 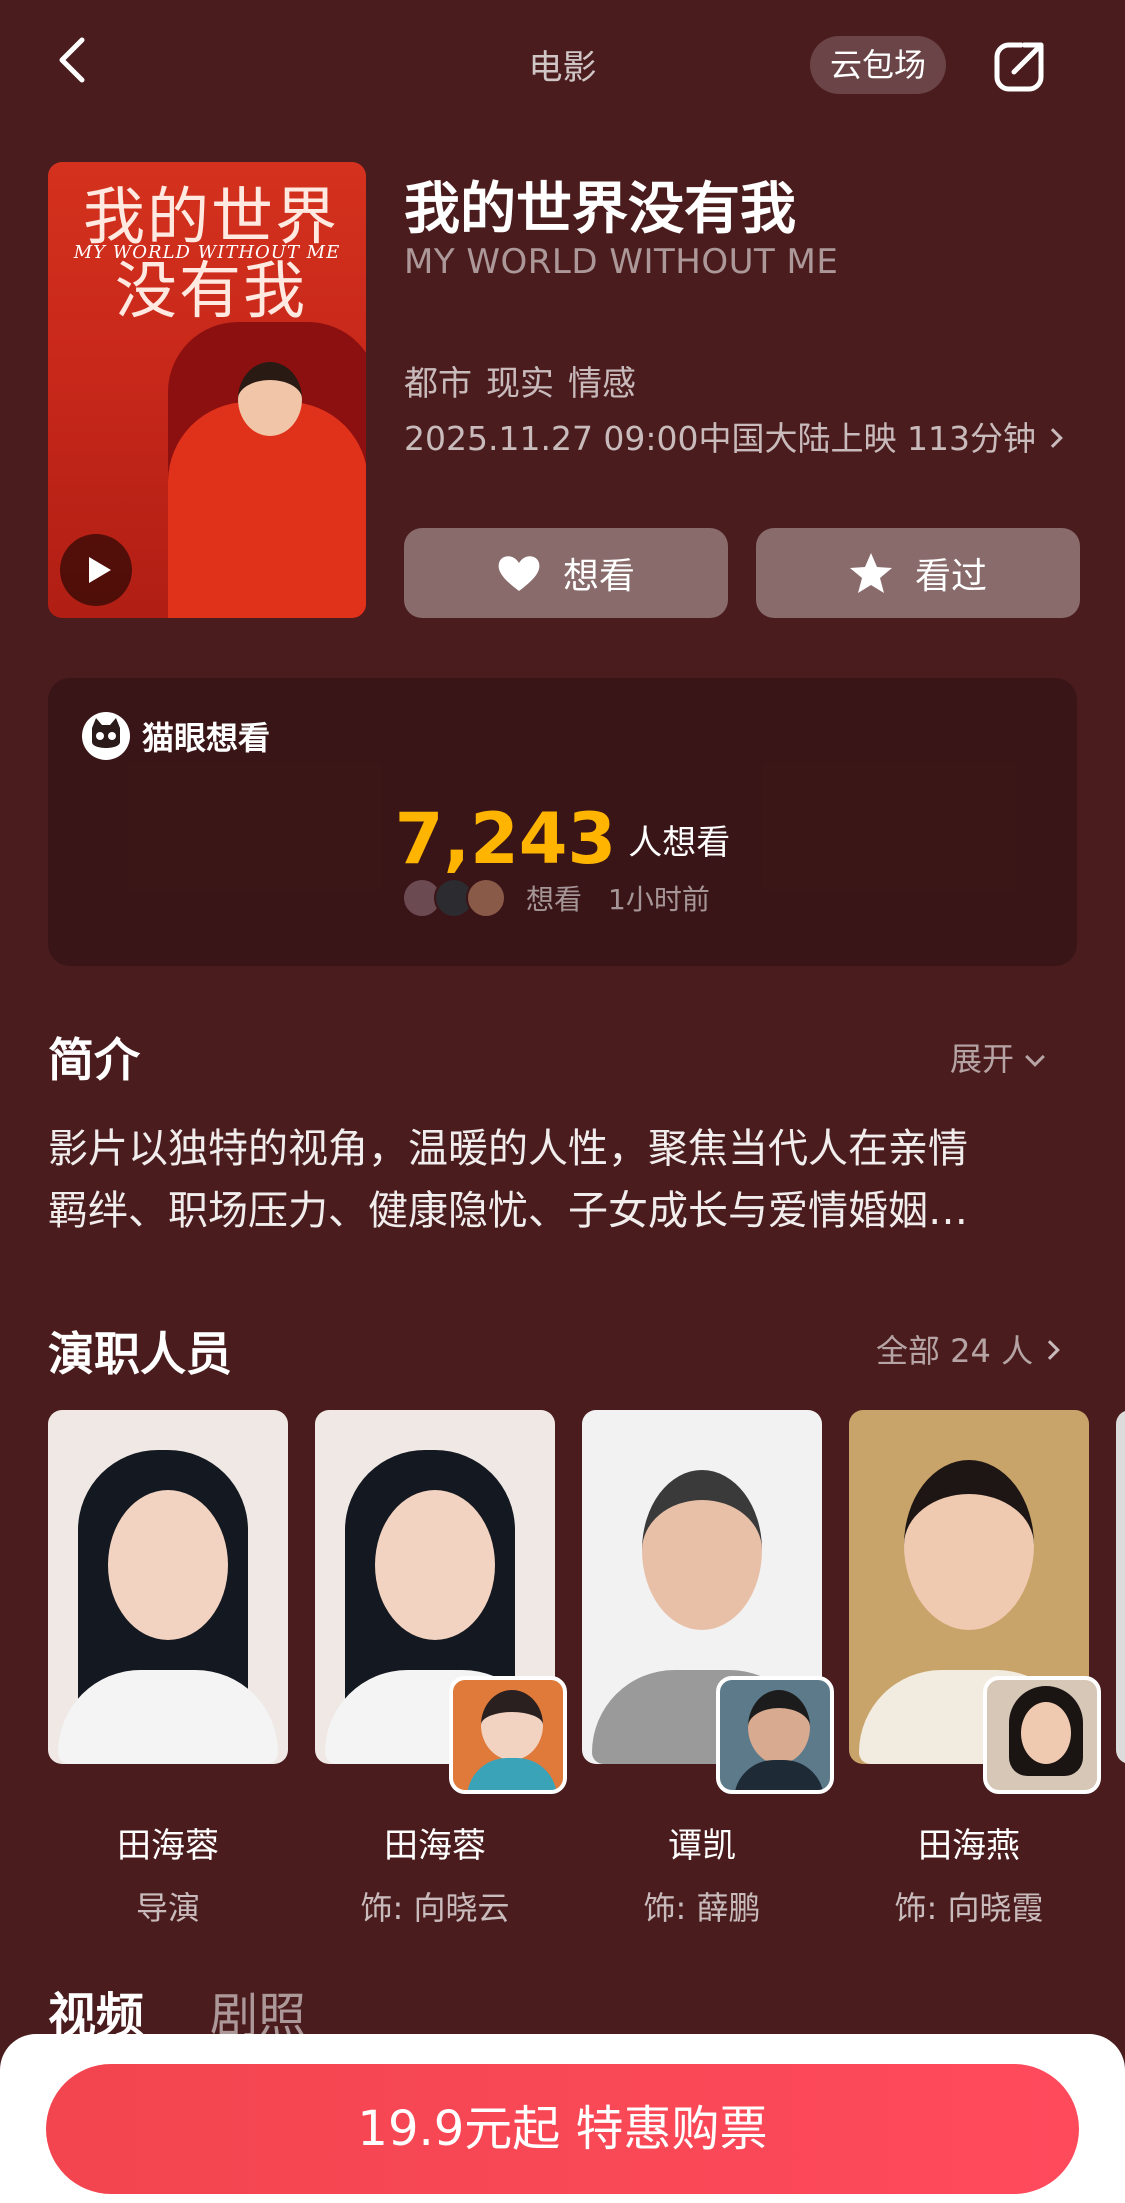 I want to click on intro-title: 简介, so click(x=94, y=1060).